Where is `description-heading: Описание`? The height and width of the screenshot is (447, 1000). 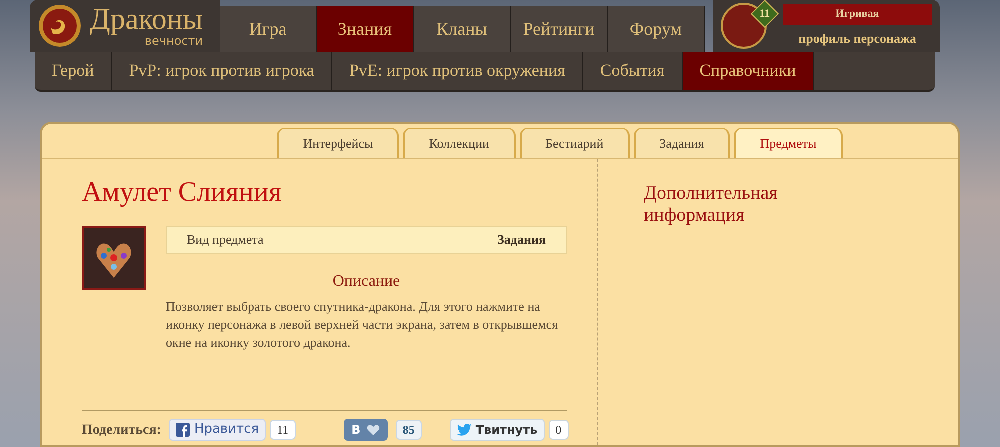
description-heading: Описание is located at coordinates (367, 282).